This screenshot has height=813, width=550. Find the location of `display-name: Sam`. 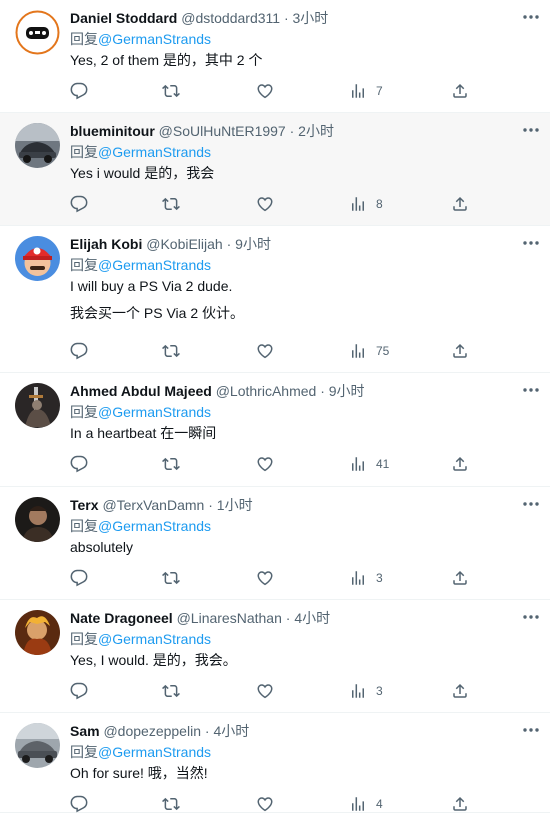

display-name: Sam is located at coordinates (85, 731).